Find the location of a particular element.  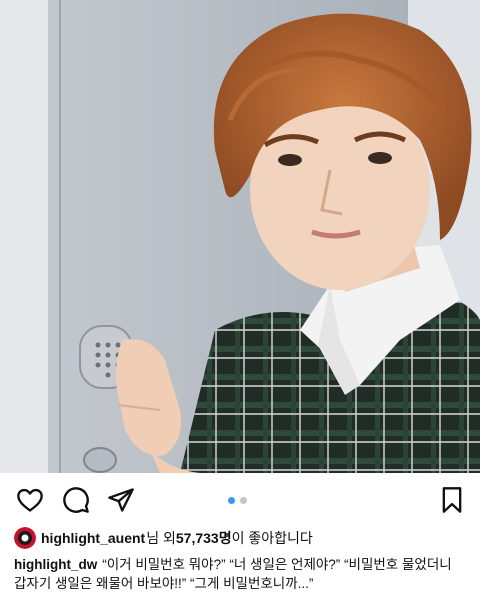

likes-mid-text: 님 외 is located at coordinates (161, 538).